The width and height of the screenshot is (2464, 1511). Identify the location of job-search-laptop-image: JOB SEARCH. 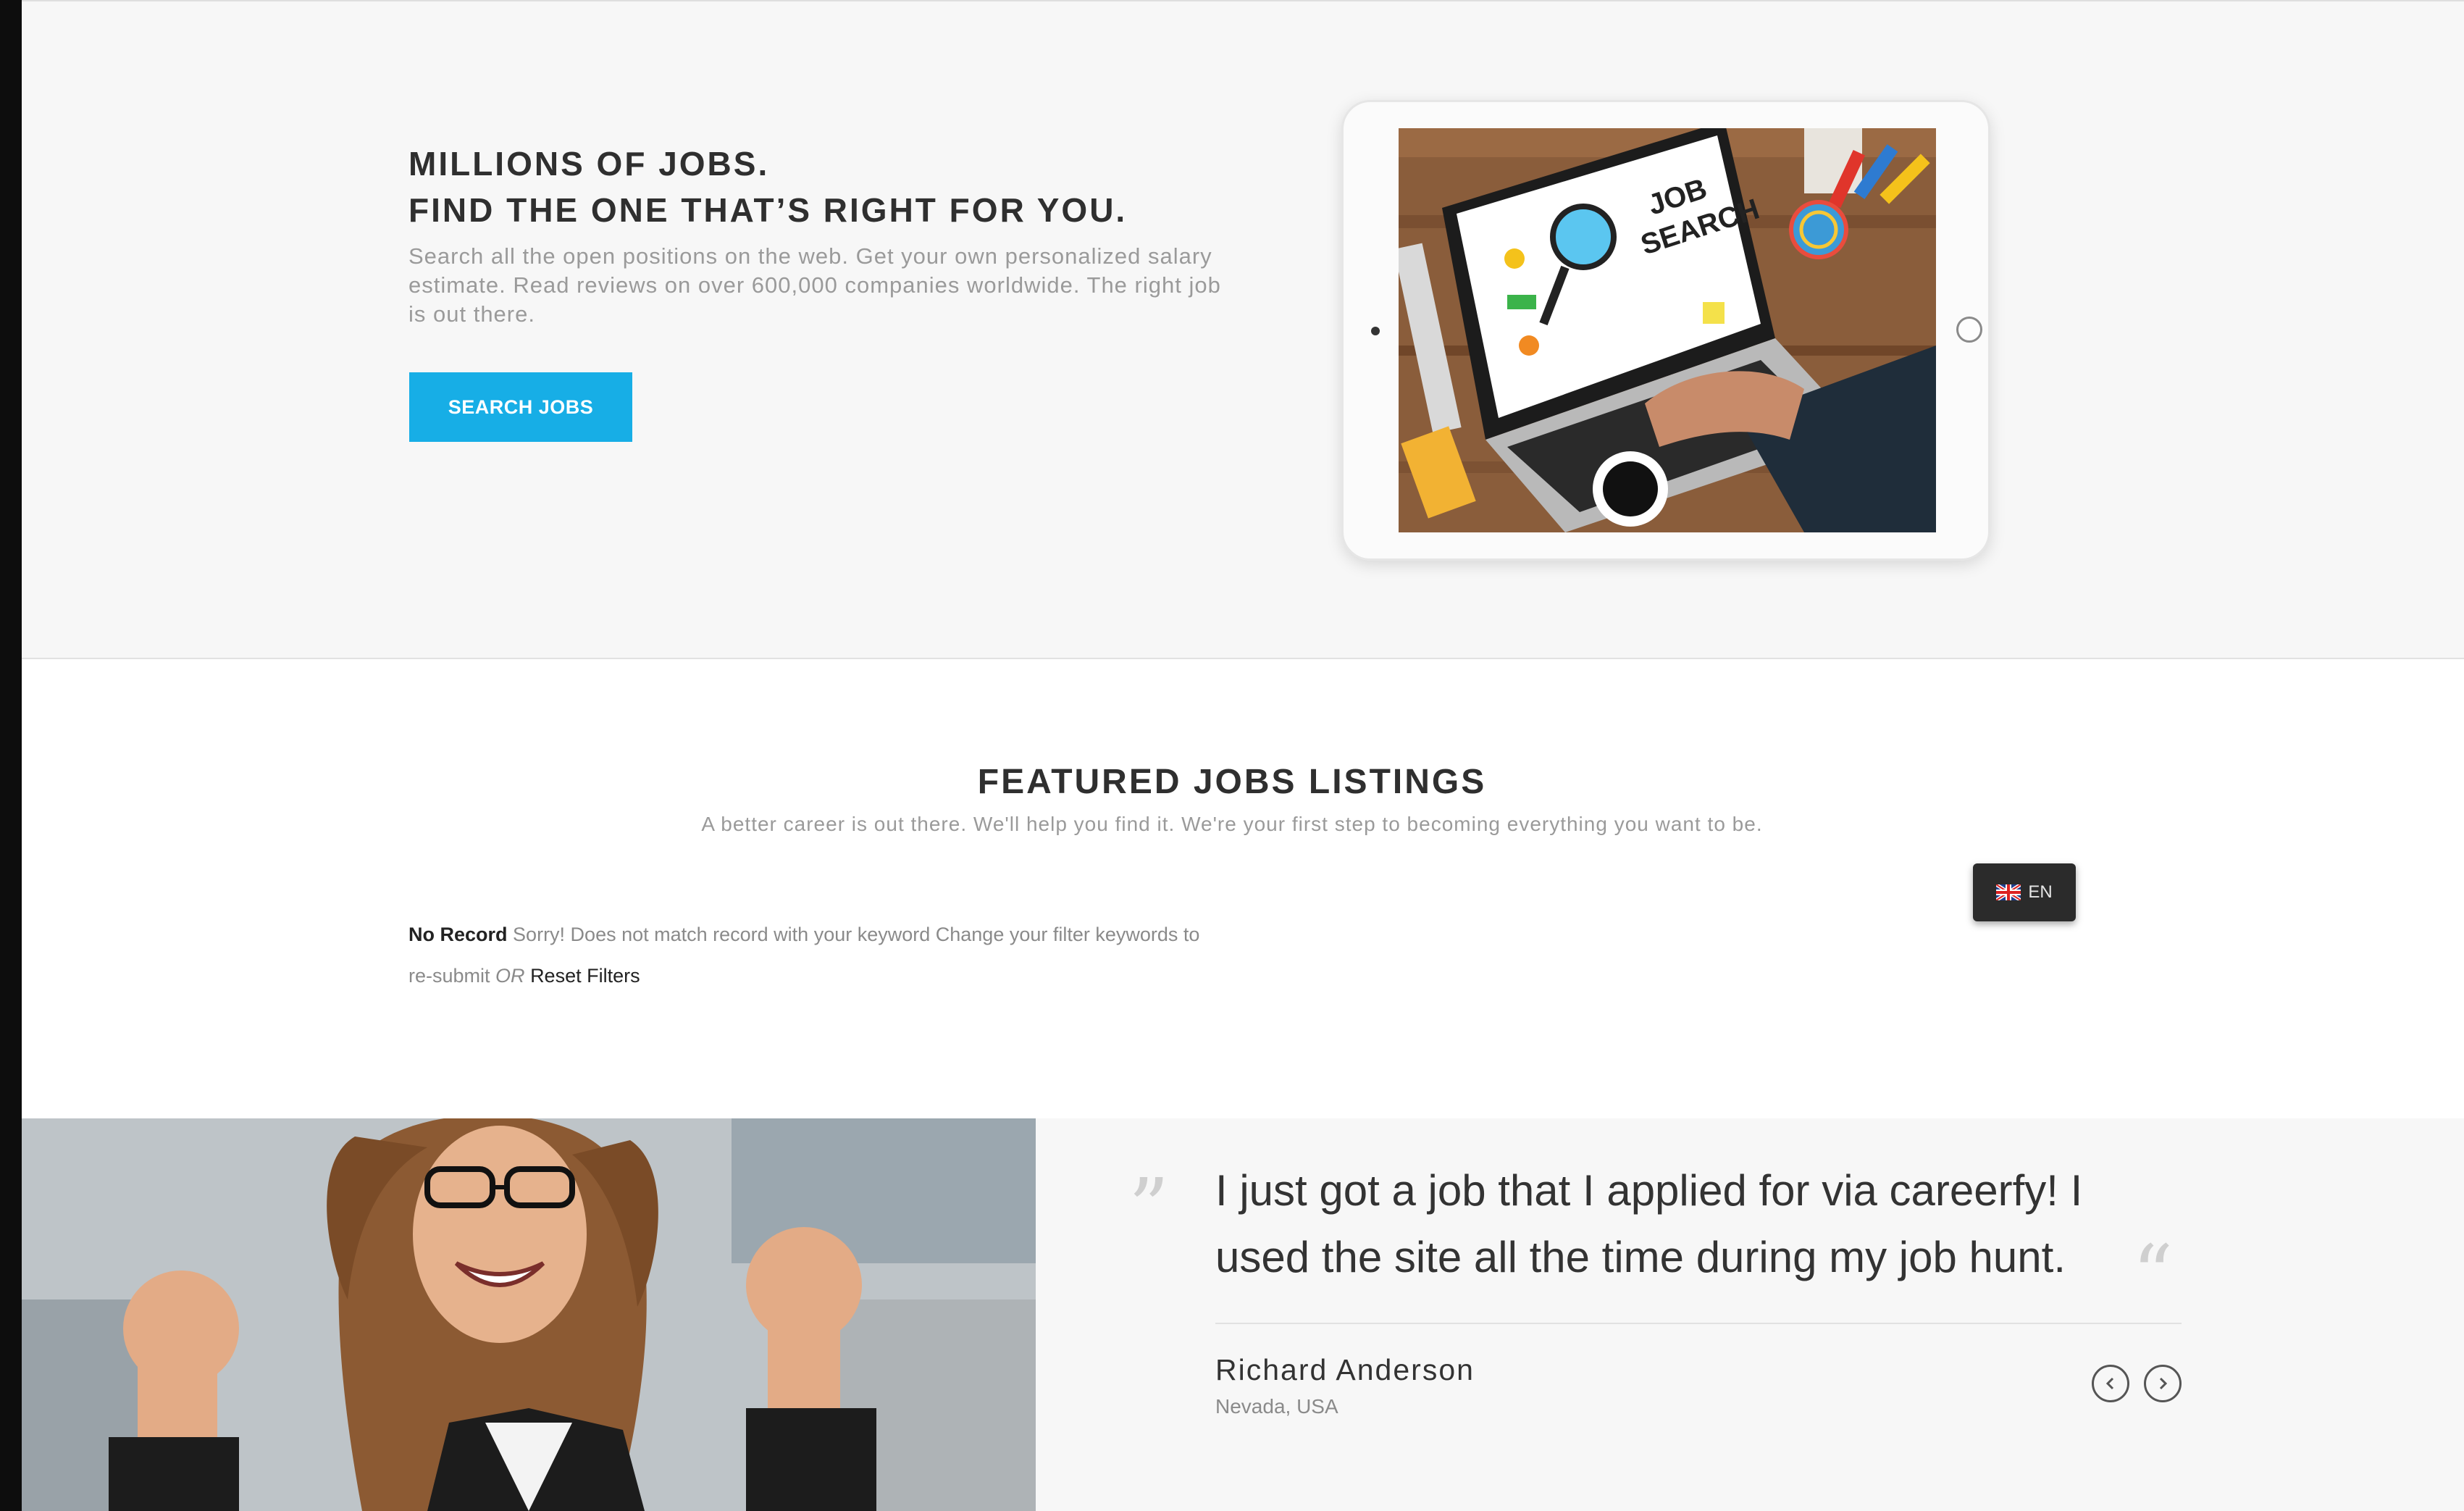
(1667, 330).